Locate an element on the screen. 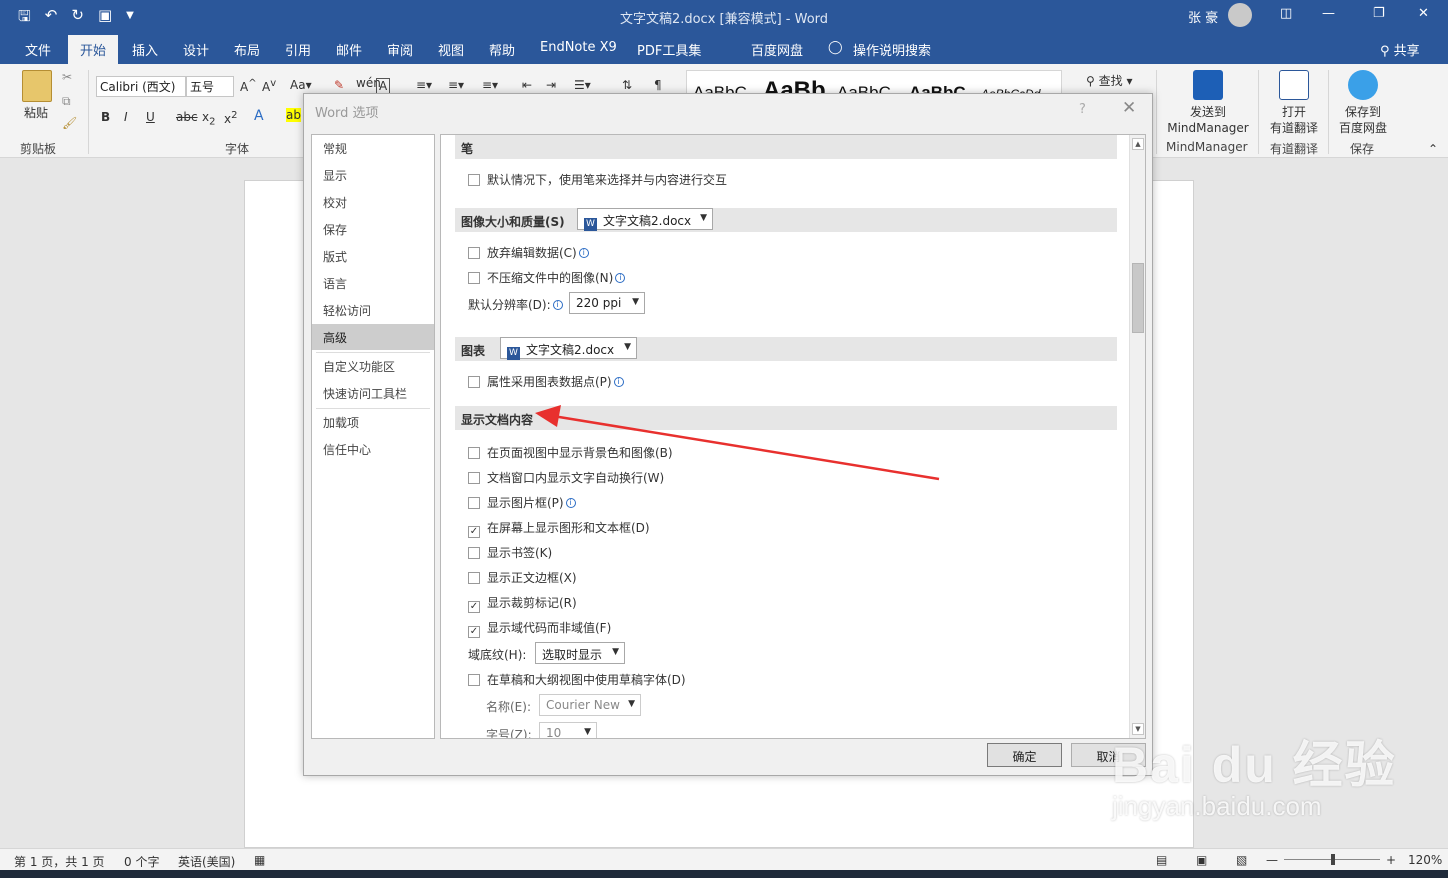 The height and width of the screenshot is (878, 1448). option-no-compress-images: 不压缩文件中的图像(N) i is located at coordinates (547, 277).